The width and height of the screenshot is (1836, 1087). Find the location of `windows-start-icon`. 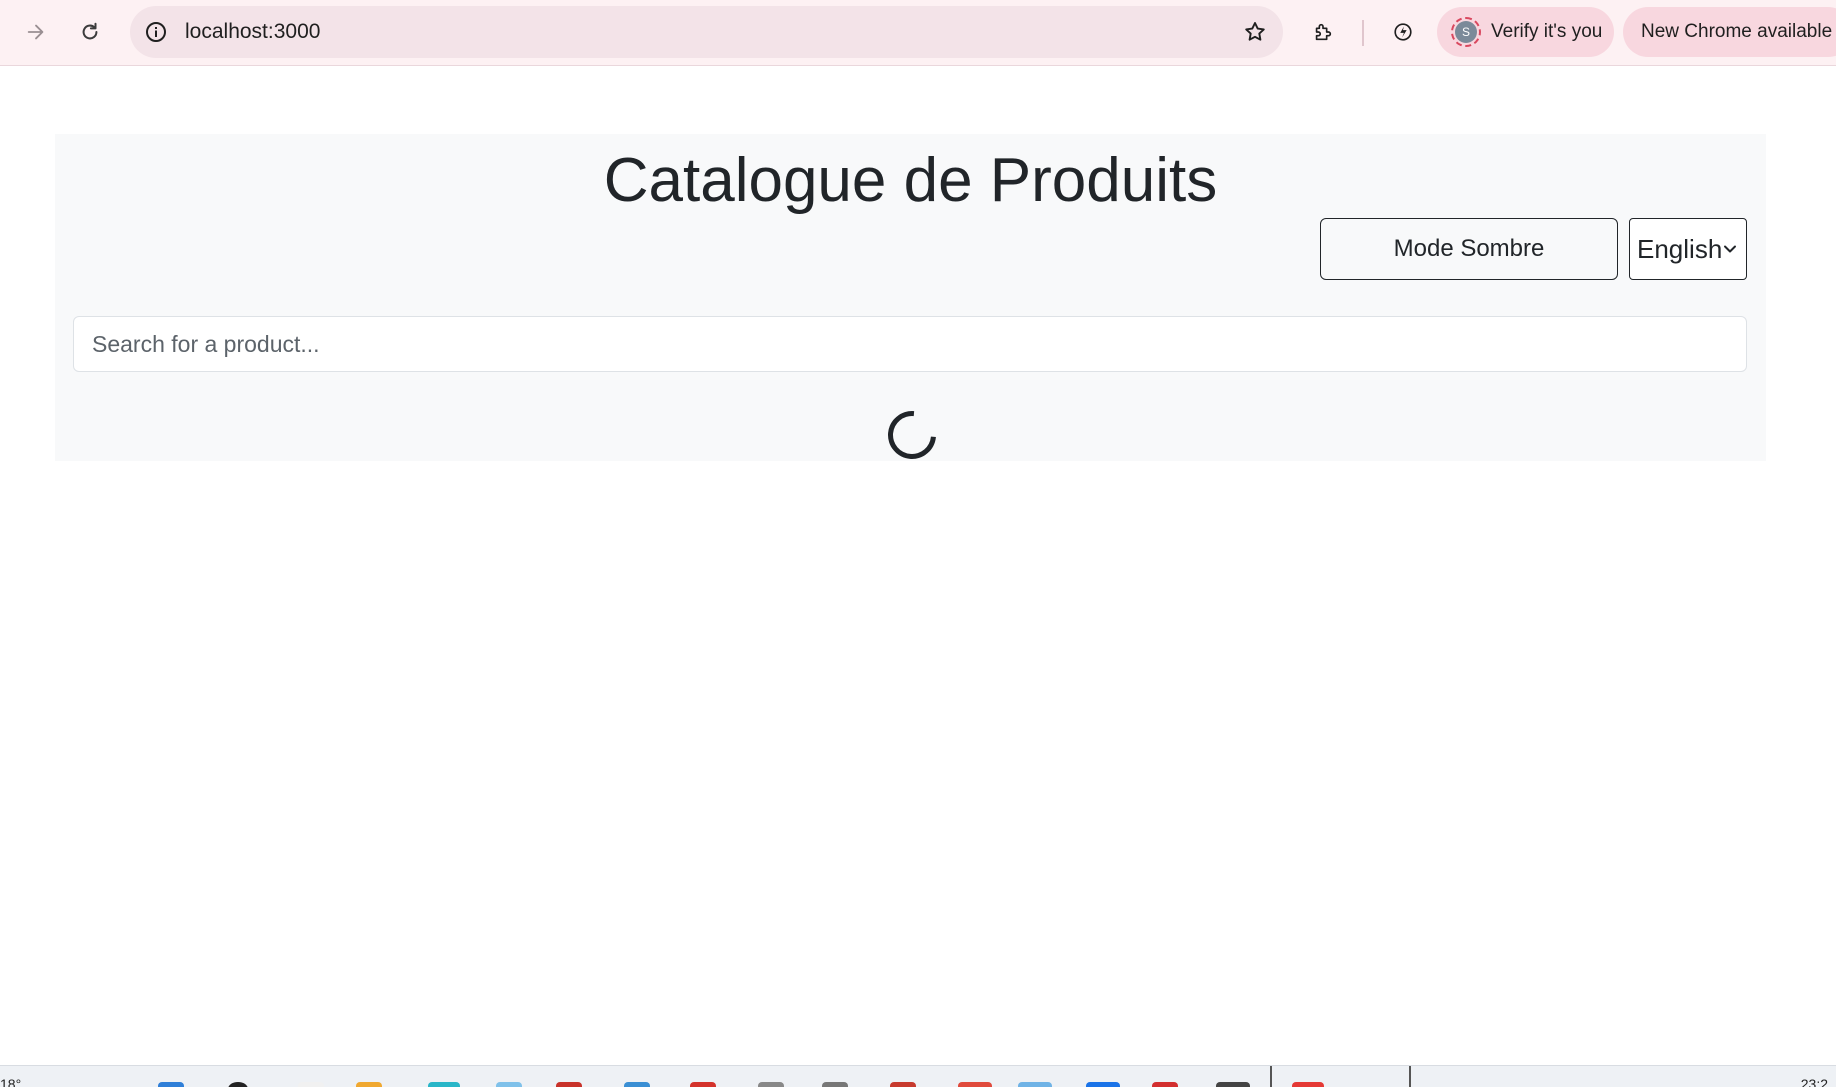

windows-start-icon is located at coordinates (171, 1084).